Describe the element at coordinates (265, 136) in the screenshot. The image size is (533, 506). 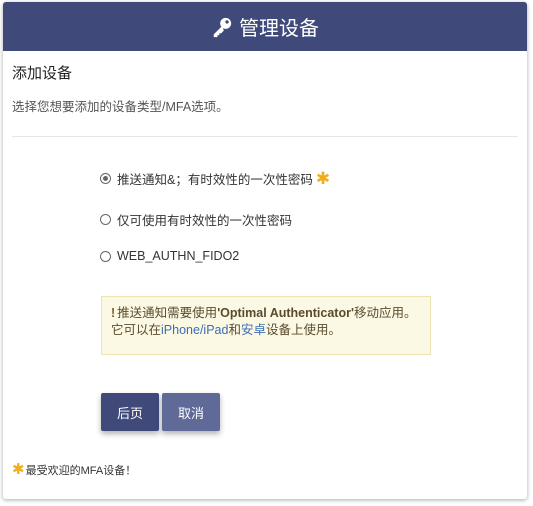
I see `divider` at that location.